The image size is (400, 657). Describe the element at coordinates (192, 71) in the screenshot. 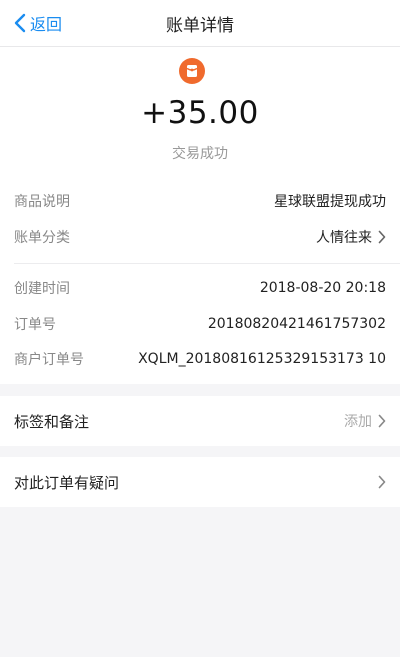

I see `red-envelope-icon` at that location.